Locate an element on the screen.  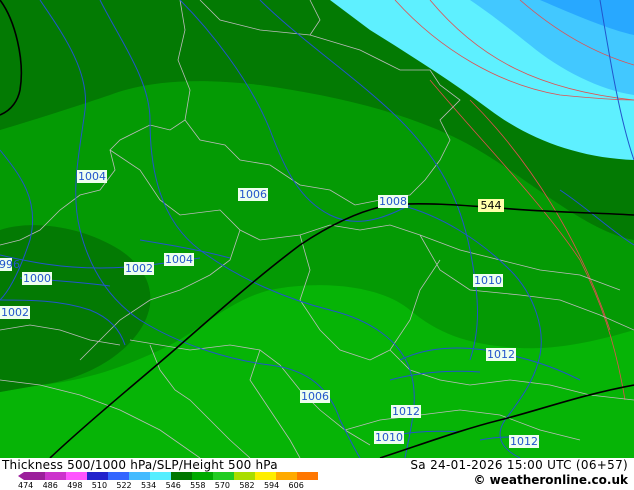
svg-text: 996 is located at coordinates (10, 264).